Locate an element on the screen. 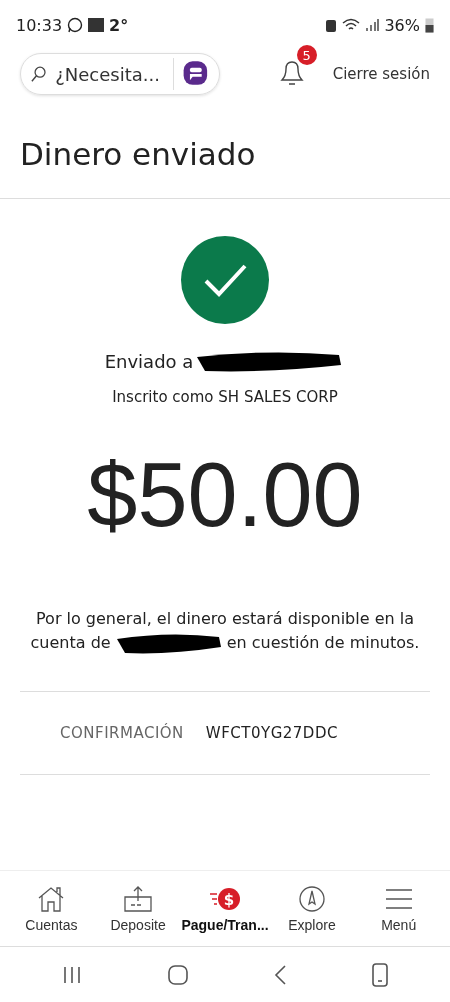 The width and height of the screenshot is (450, 1002). back-icon is located at coordinates (280, 974).